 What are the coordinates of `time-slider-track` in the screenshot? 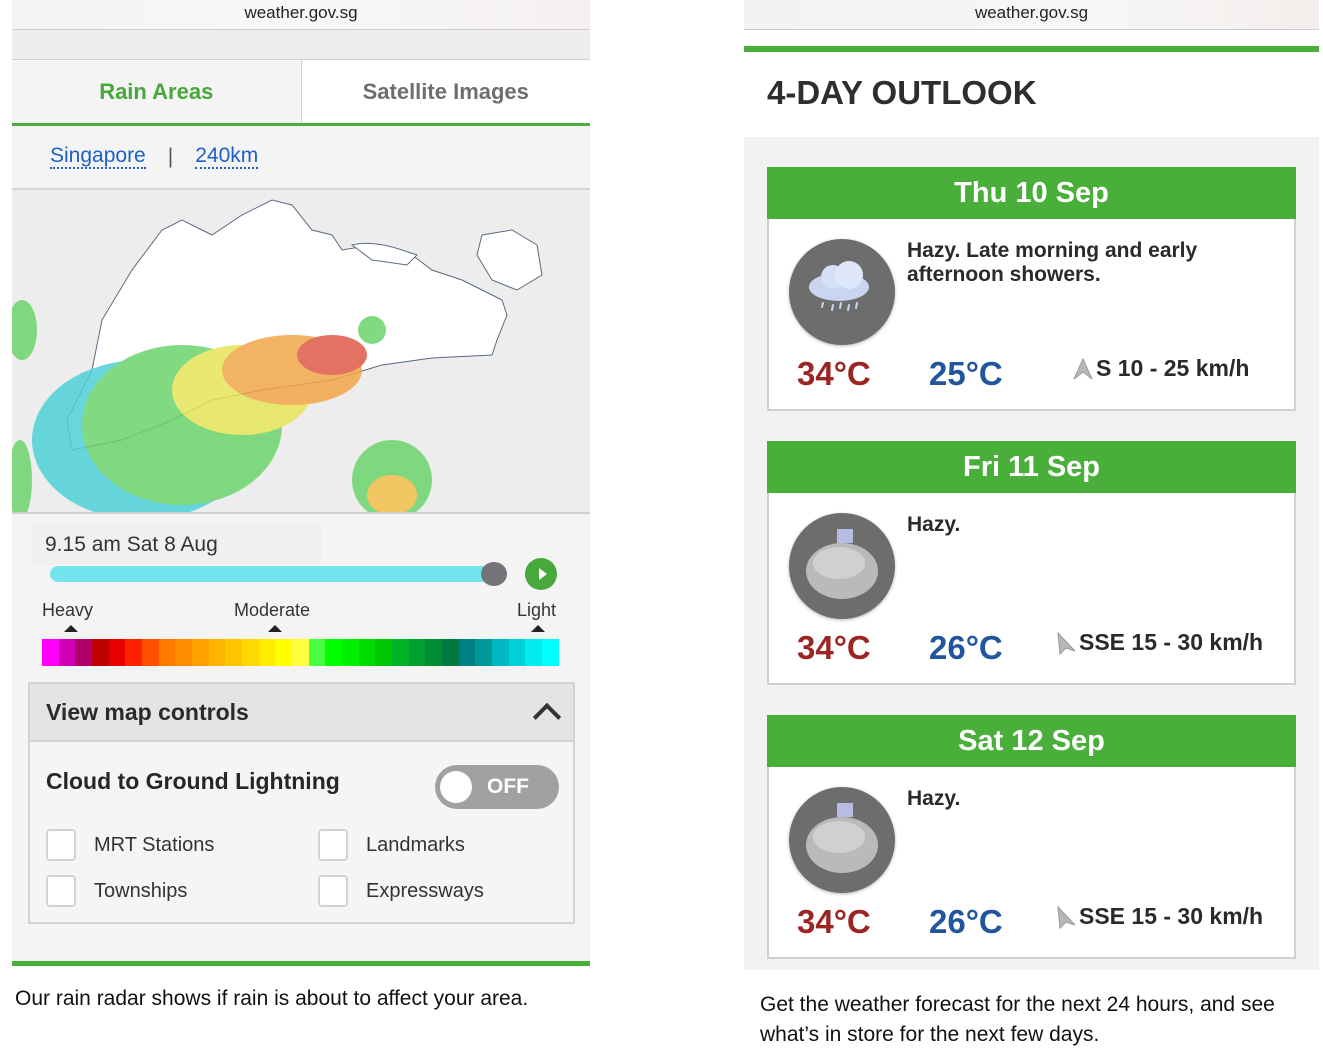 It's located at (278, 574).